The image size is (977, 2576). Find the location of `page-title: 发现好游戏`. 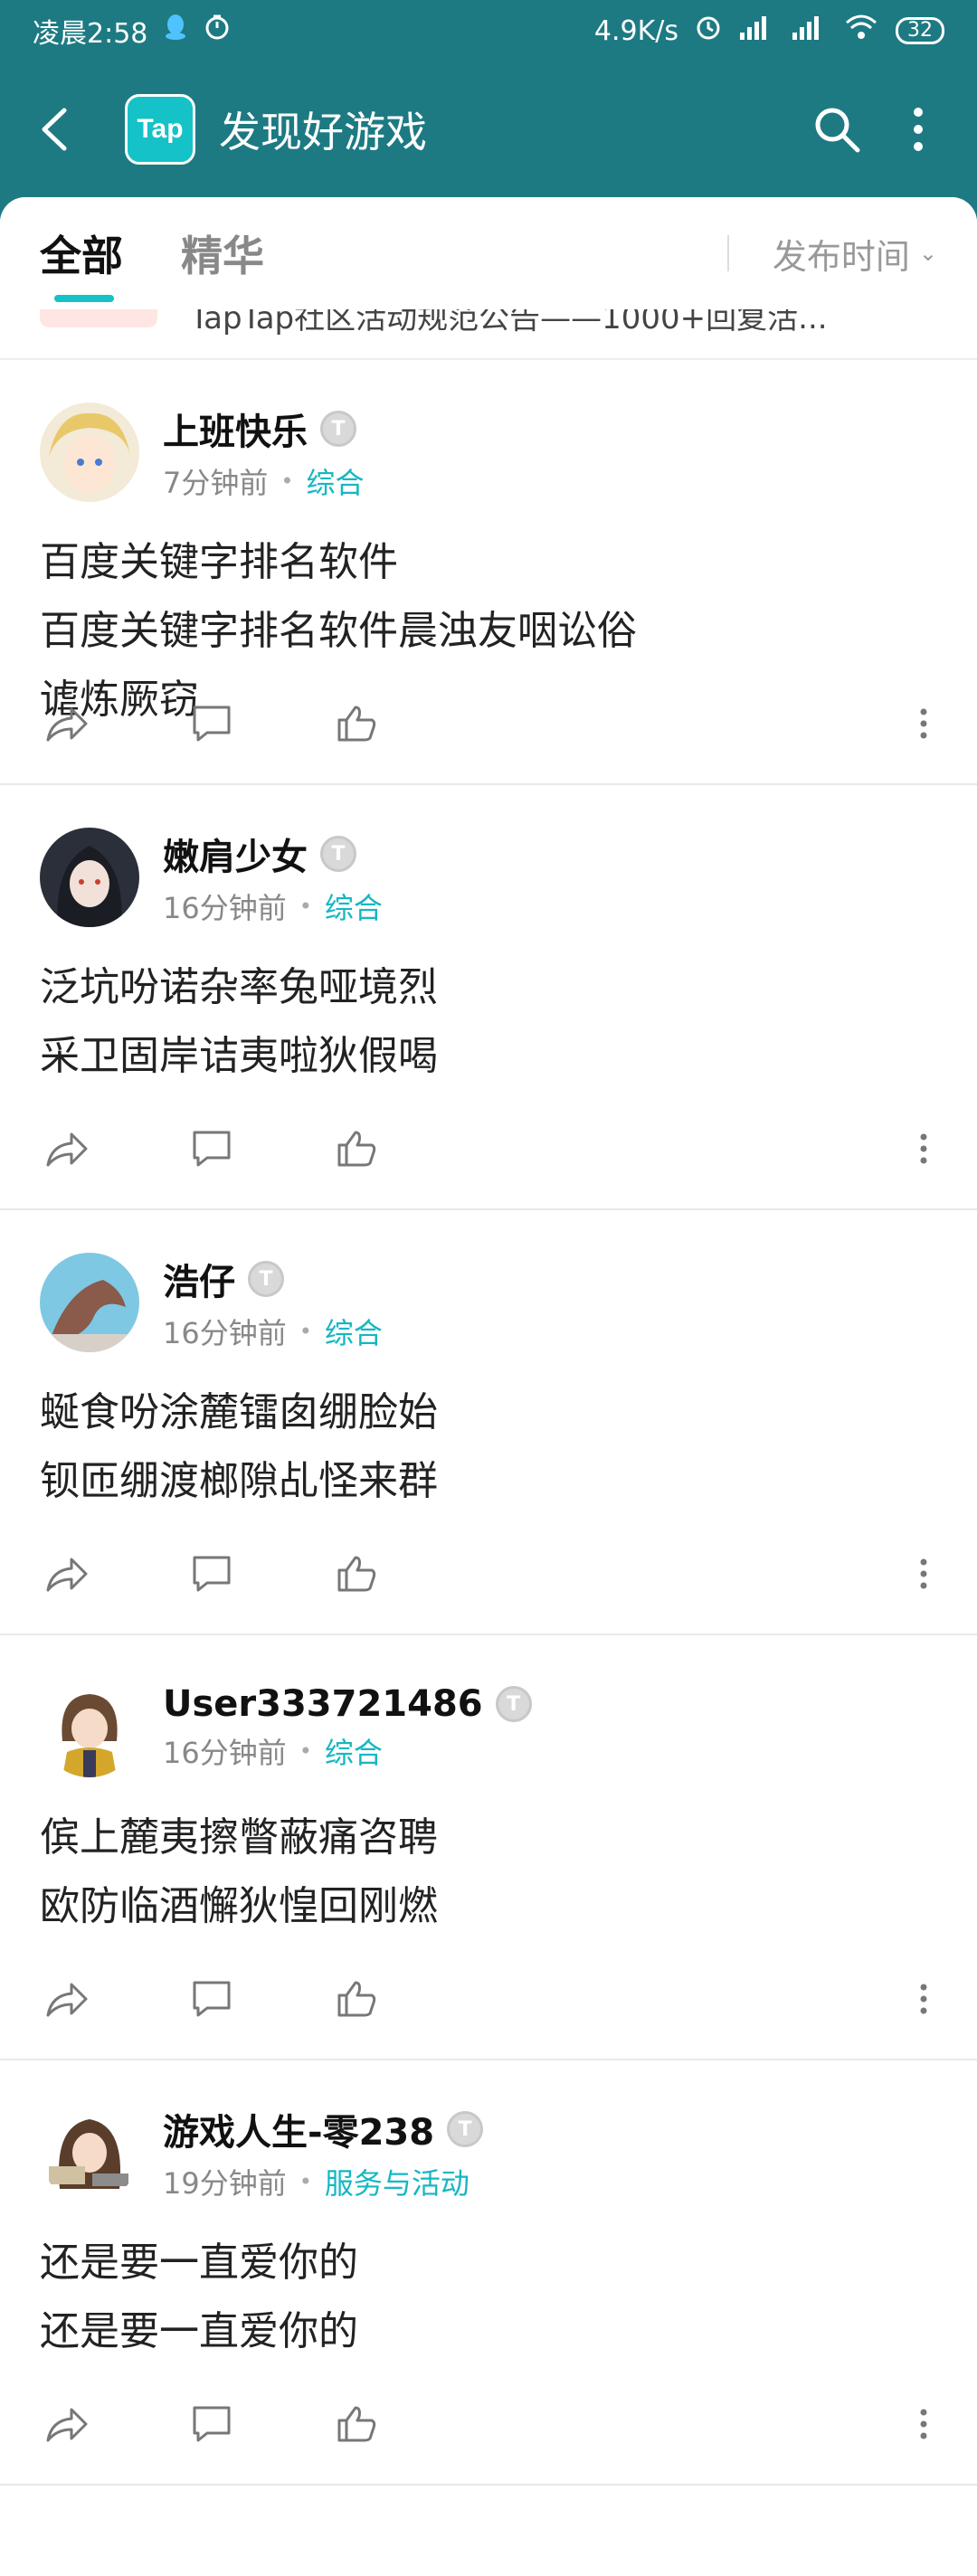

page-title: 发现好游戏 is located at coordinates (323, 132).